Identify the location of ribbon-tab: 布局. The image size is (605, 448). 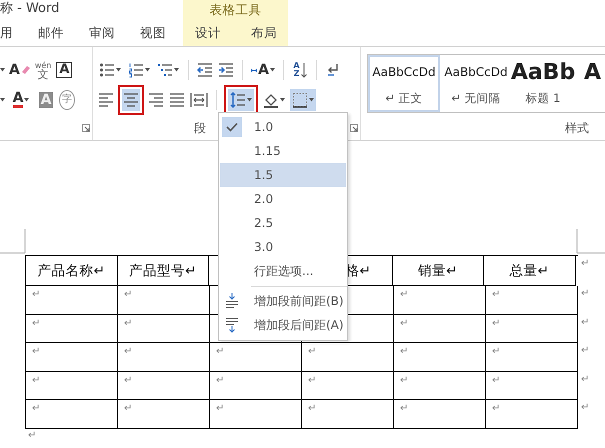
(264, 33).